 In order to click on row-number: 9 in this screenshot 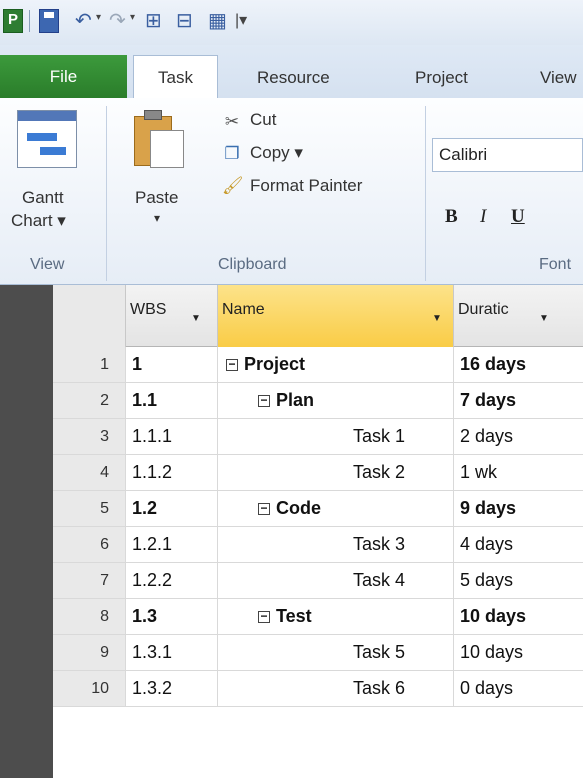, I will do `click(89, 652)`.